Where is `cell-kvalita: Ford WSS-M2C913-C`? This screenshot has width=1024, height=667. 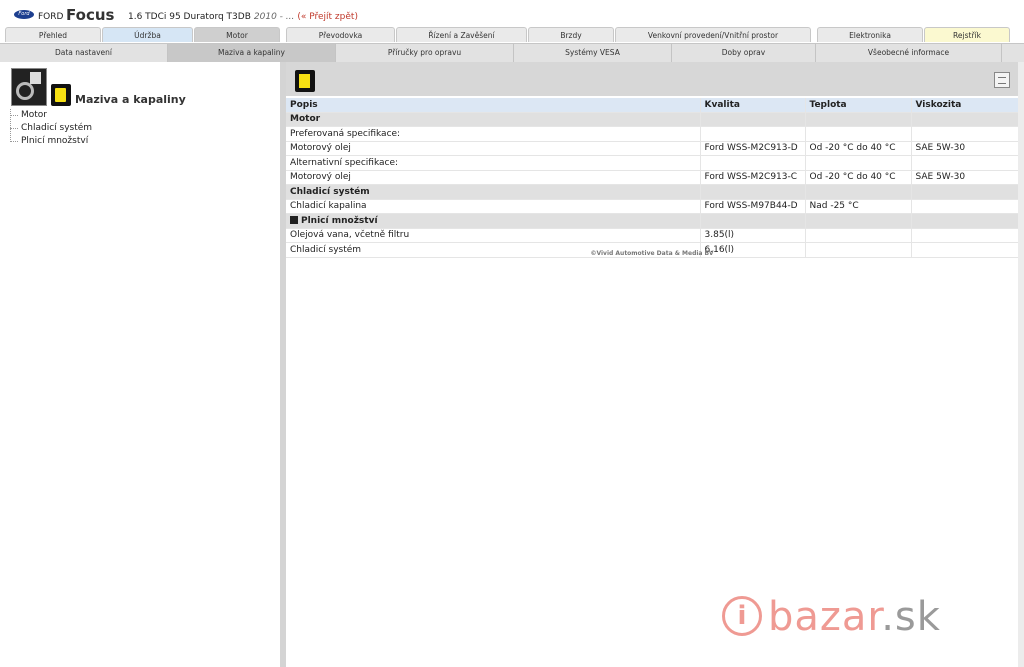
cell-kvalita: Ford WSS-M2C913-C is located at coordinates (753, 177).